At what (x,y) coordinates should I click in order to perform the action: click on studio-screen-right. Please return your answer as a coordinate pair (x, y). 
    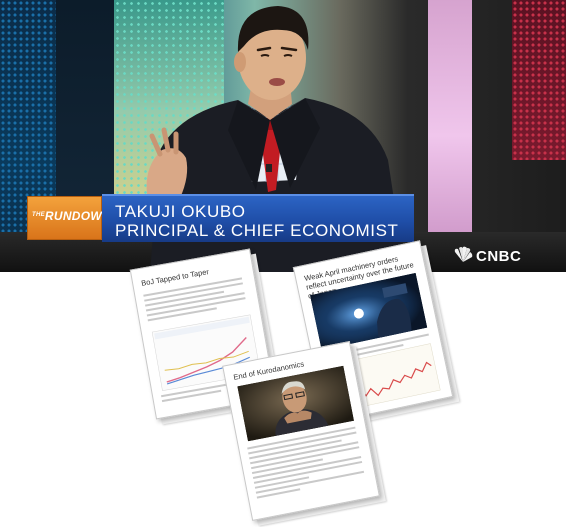
    Looking at the image, I should click on (539, 80).